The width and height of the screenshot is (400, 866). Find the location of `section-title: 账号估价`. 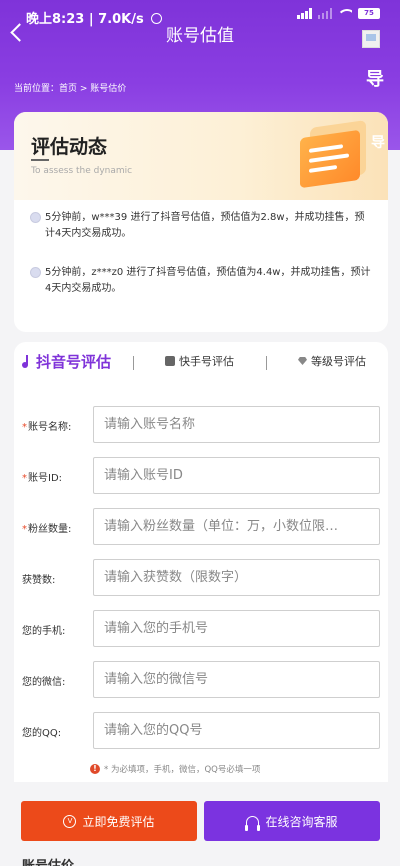

section-title: 账号估价 is located at coordinates (48, 860).